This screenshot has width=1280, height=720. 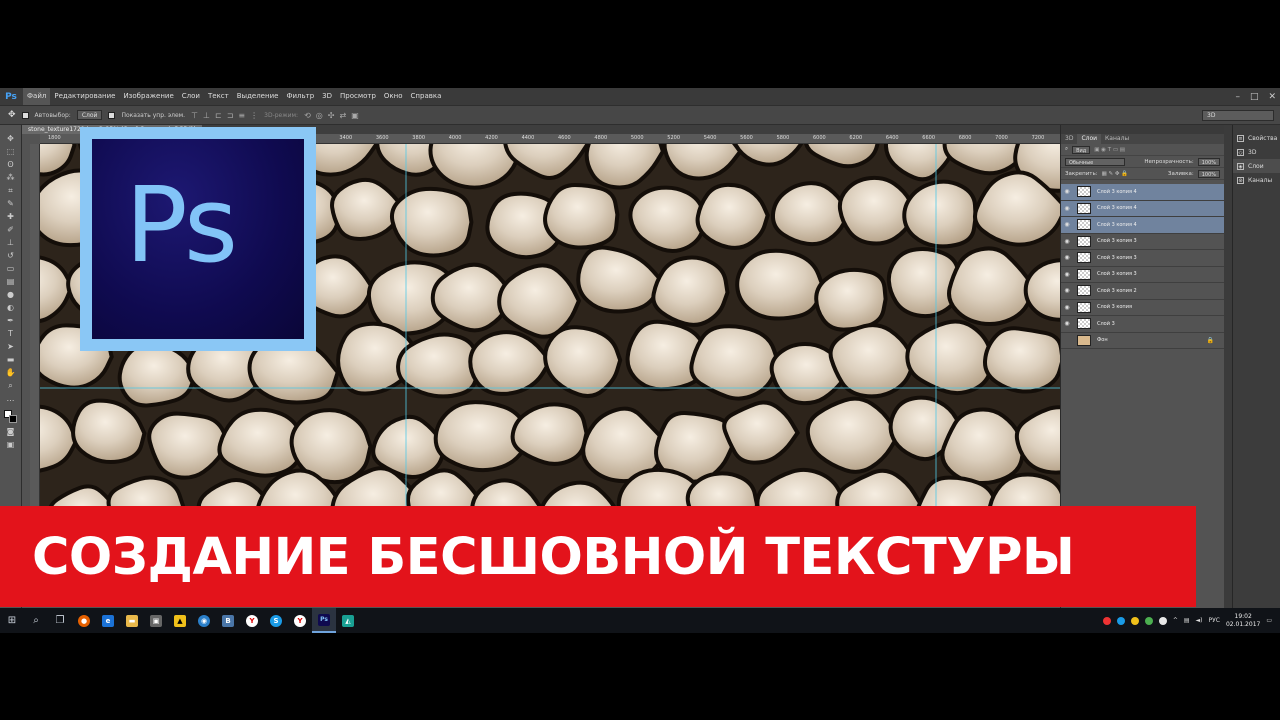 What do you see at coordinates (1256, 180) in the screenshot?
I see `panel-channels: ⊛ Каналы` at bounding box center [1256, 180].